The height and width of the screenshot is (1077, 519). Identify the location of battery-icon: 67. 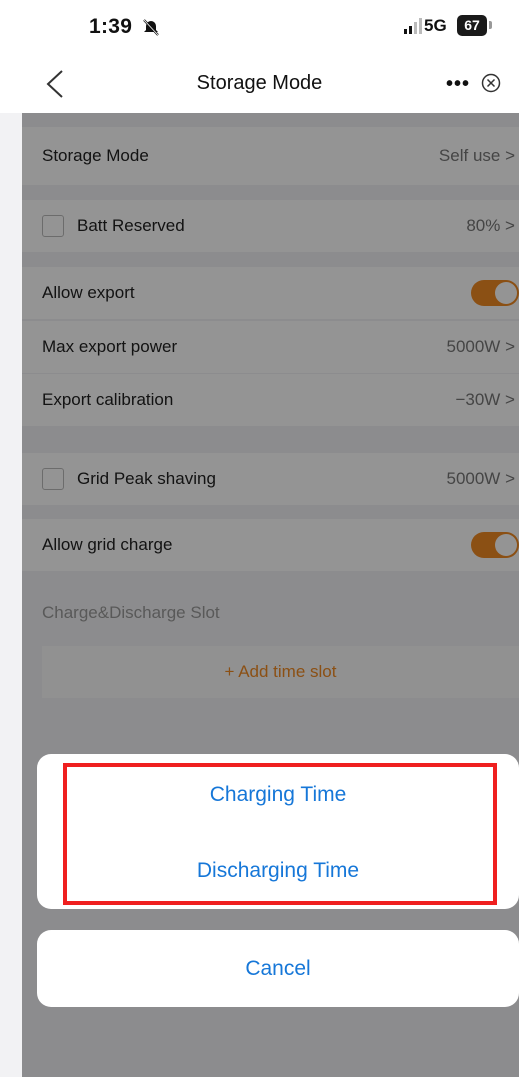
(472, 25).